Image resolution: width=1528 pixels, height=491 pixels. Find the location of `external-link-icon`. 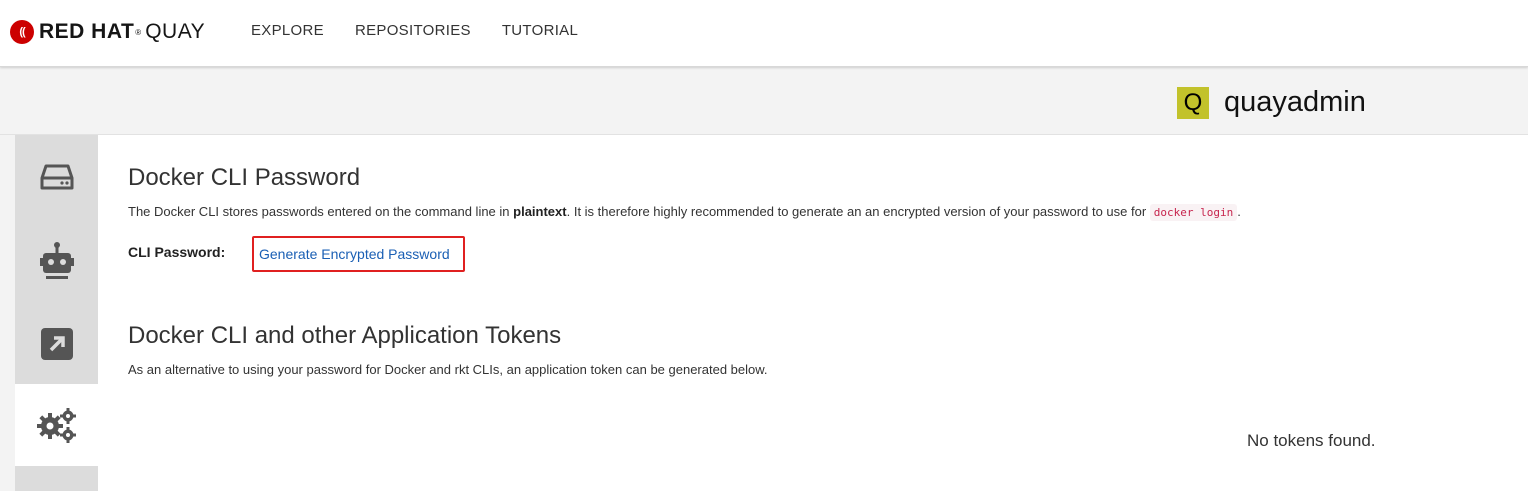

external-link-icon is located at coordinates (56, 343).